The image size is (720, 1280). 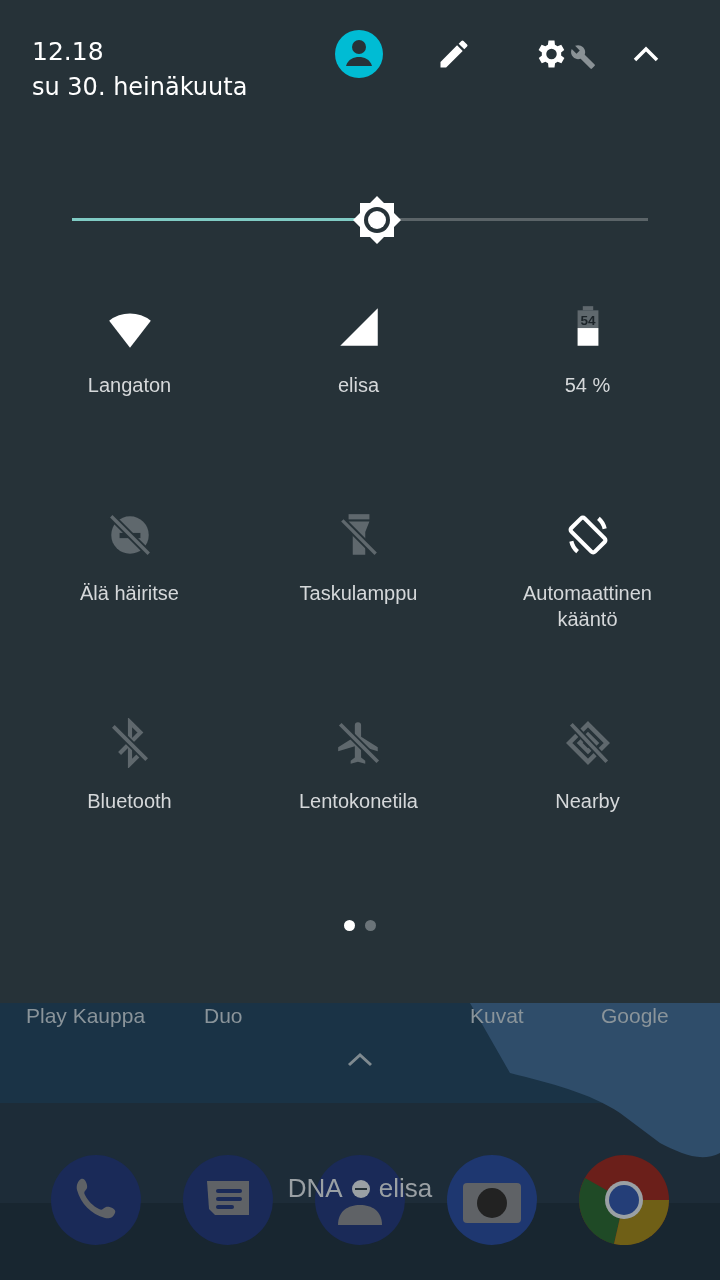 I want to click on app-label: Play Kauppa, so click(x=86, y=1017).